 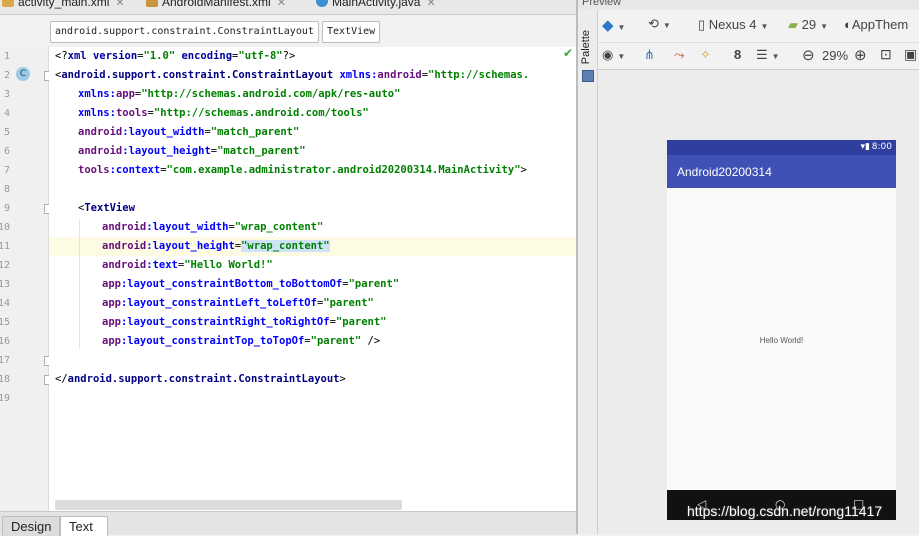 I want to click on line-number: 13, so click(x=5, y=284).